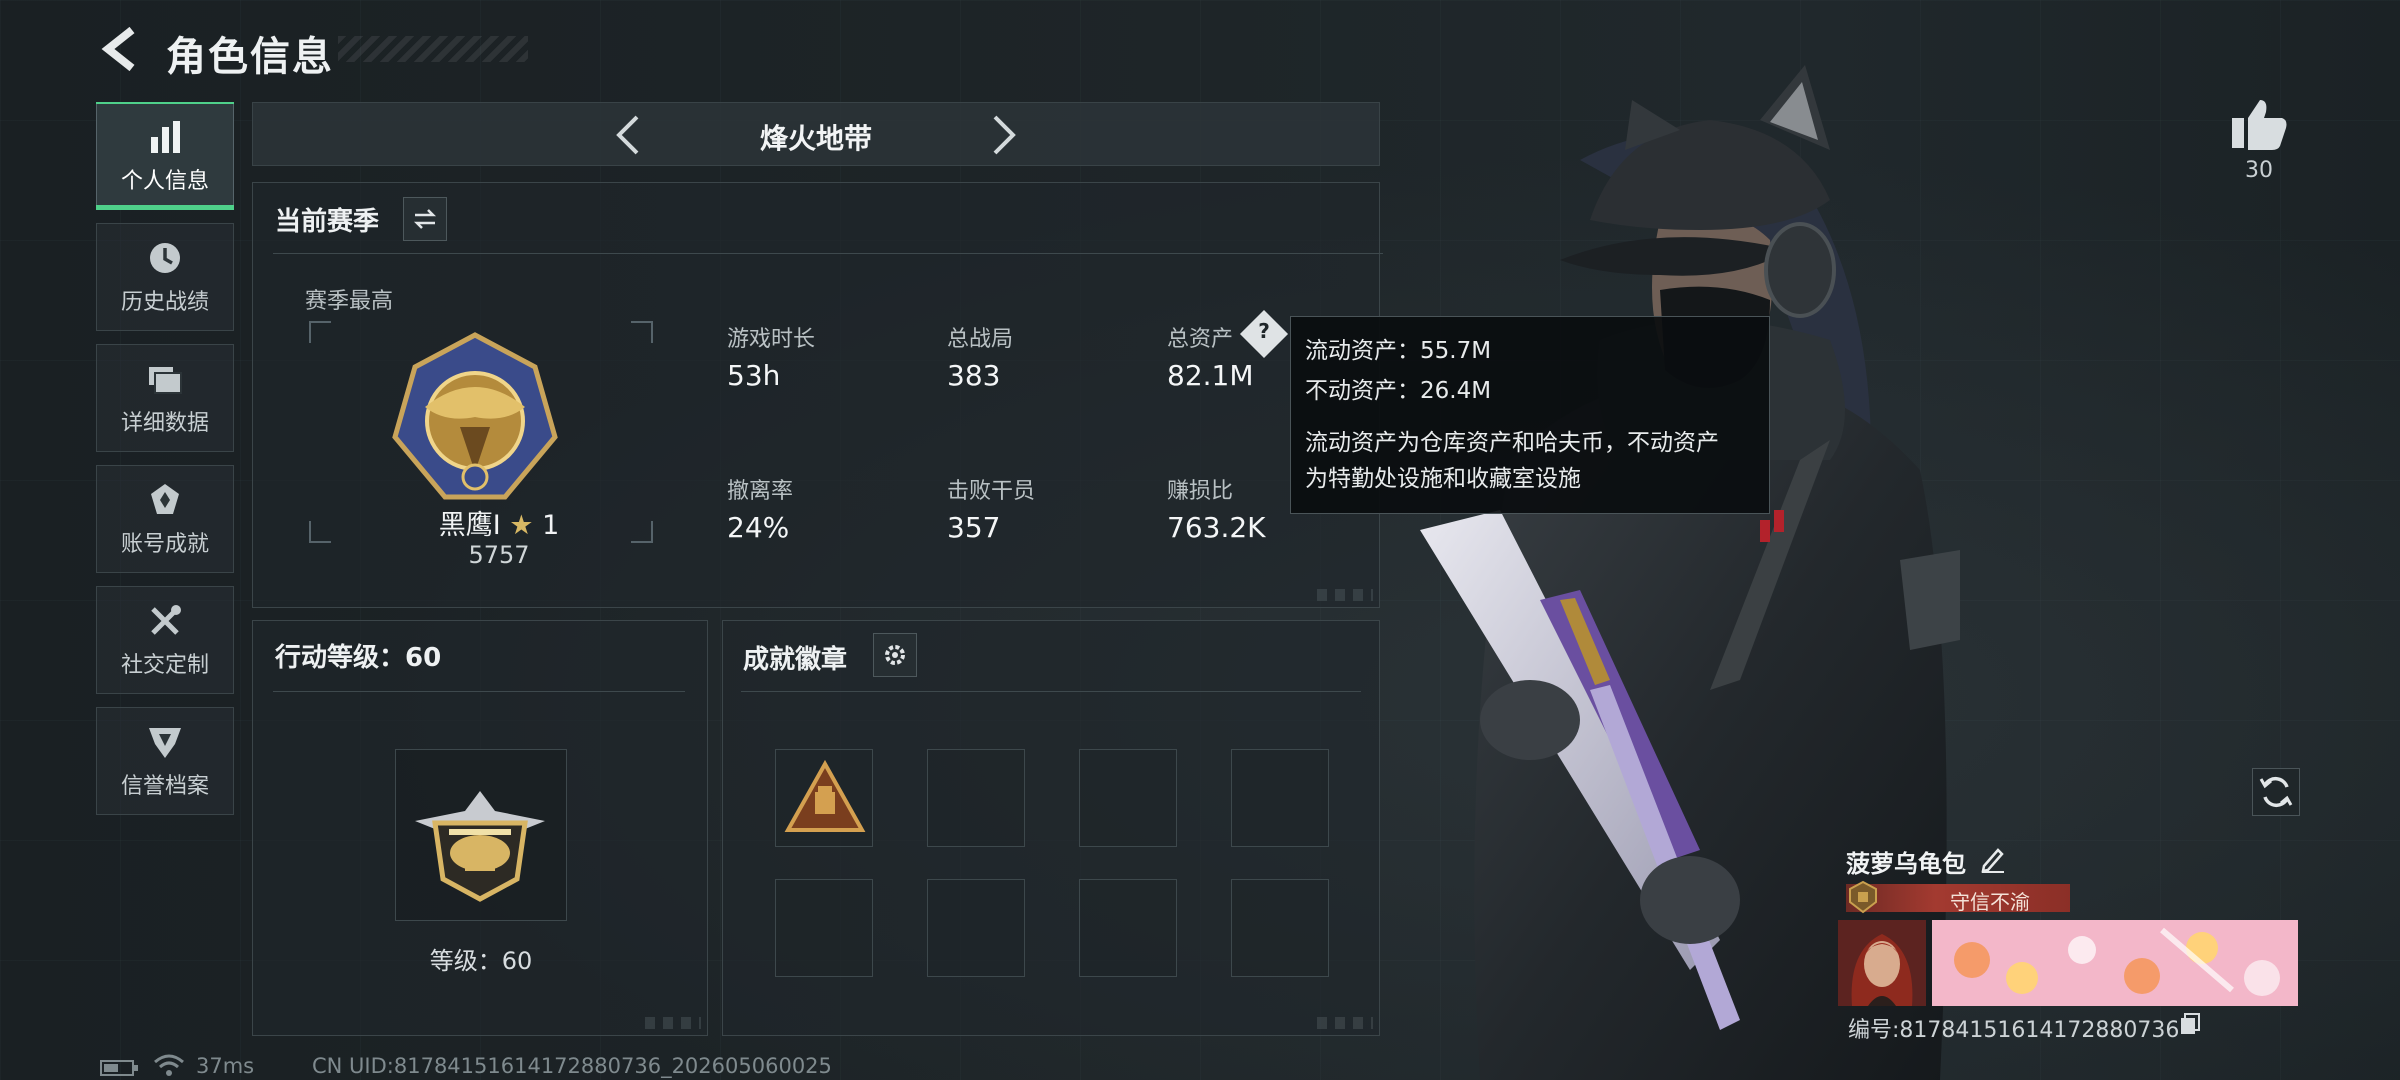 This screenshot has height=1080, width=2400. Describe the element at coordinates (165, 640) in the screenshot. I see `nav-item-social-custom: 社交定制` at that location.